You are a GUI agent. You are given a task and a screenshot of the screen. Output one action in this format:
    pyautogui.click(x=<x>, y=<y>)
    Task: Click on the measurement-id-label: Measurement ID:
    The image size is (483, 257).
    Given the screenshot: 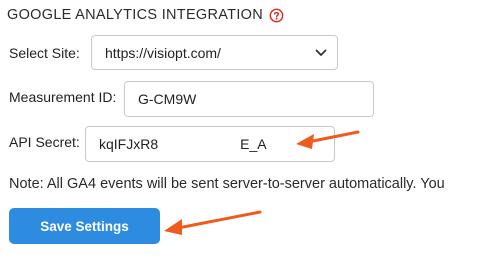 What is the action you would take?
    pyautogui.click(x=63, y=97)
    